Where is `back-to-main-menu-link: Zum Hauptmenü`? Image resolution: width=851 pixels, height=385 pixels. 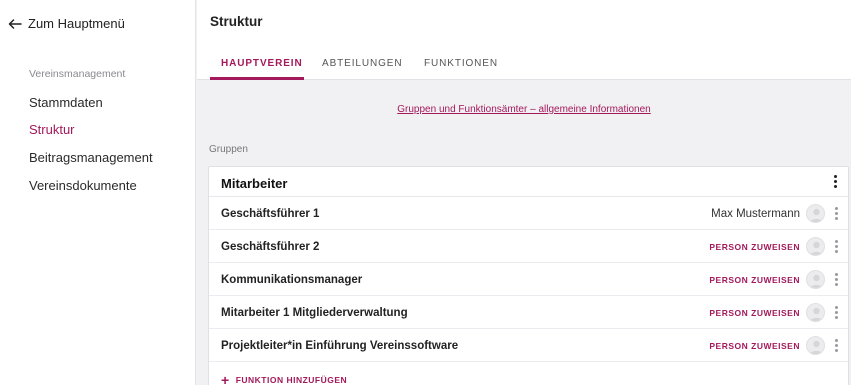
back-to-main-menu-link: Zum Hauptmenü is located at coordinates (66, 23).